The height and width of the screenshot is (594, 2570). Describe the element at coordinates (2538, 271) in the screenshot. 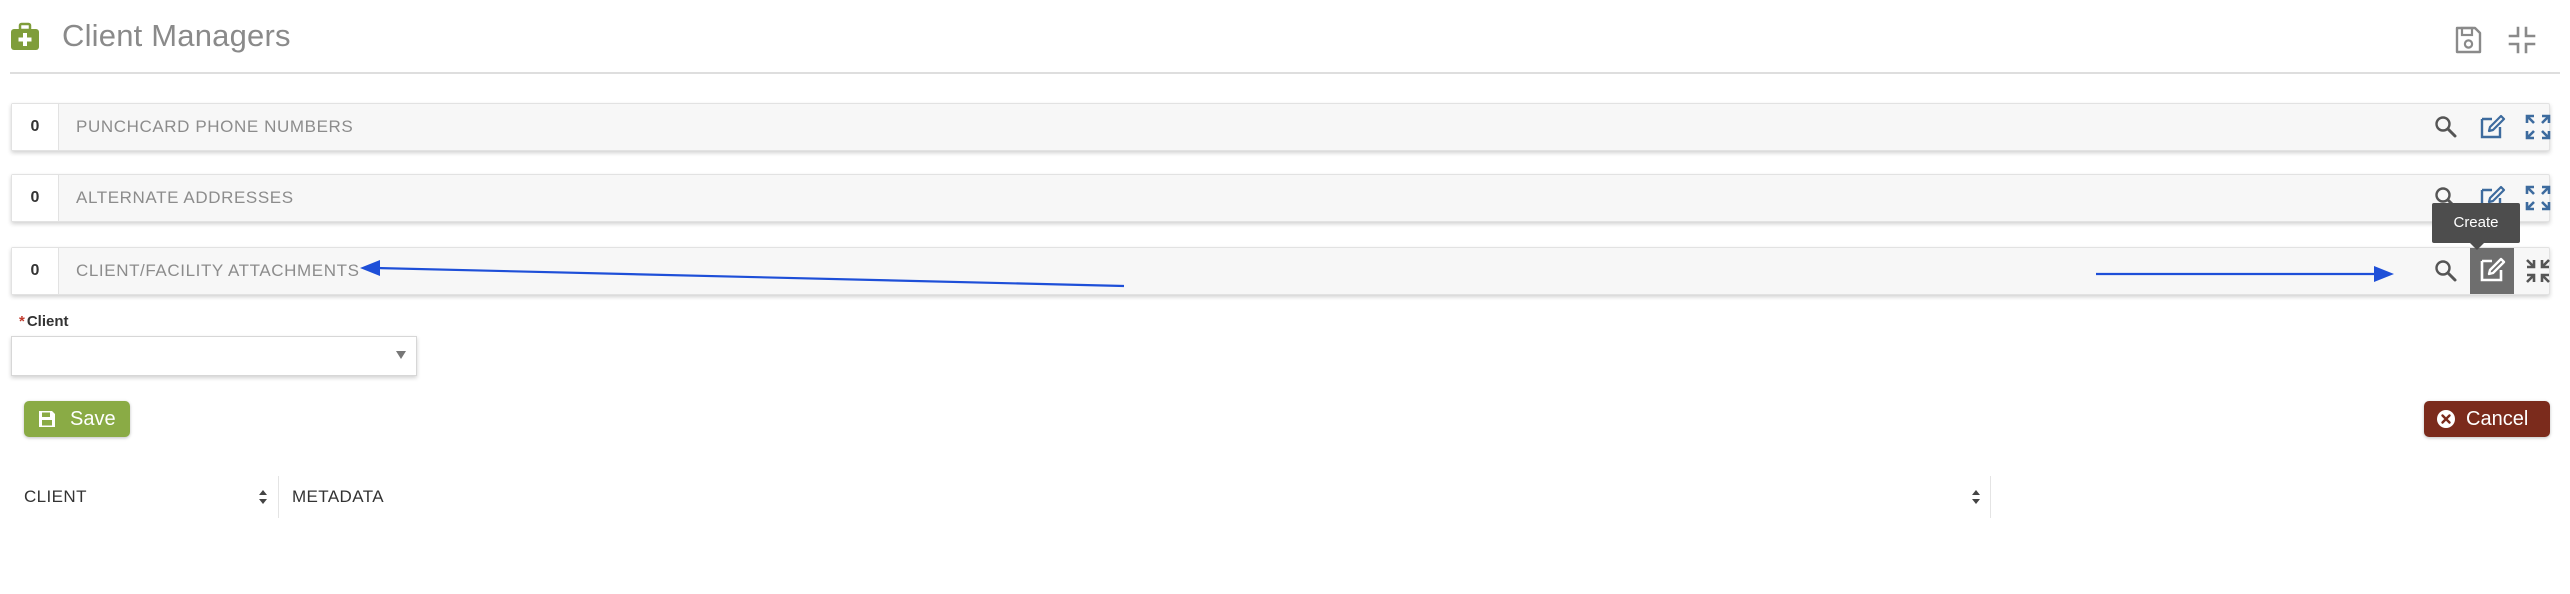

I see `collapse-icon` at that location.